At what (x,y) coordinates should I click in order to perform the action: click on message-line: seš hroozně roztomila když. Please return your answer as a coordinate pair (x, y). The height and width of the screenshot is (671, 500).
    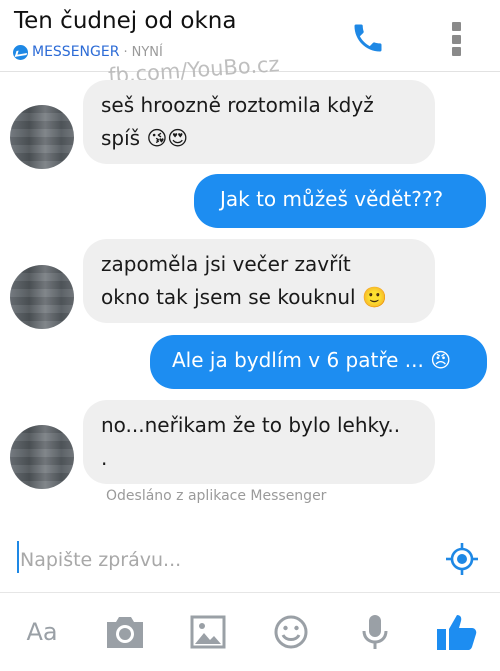
    Looking at the image, I should click on (237, 105).